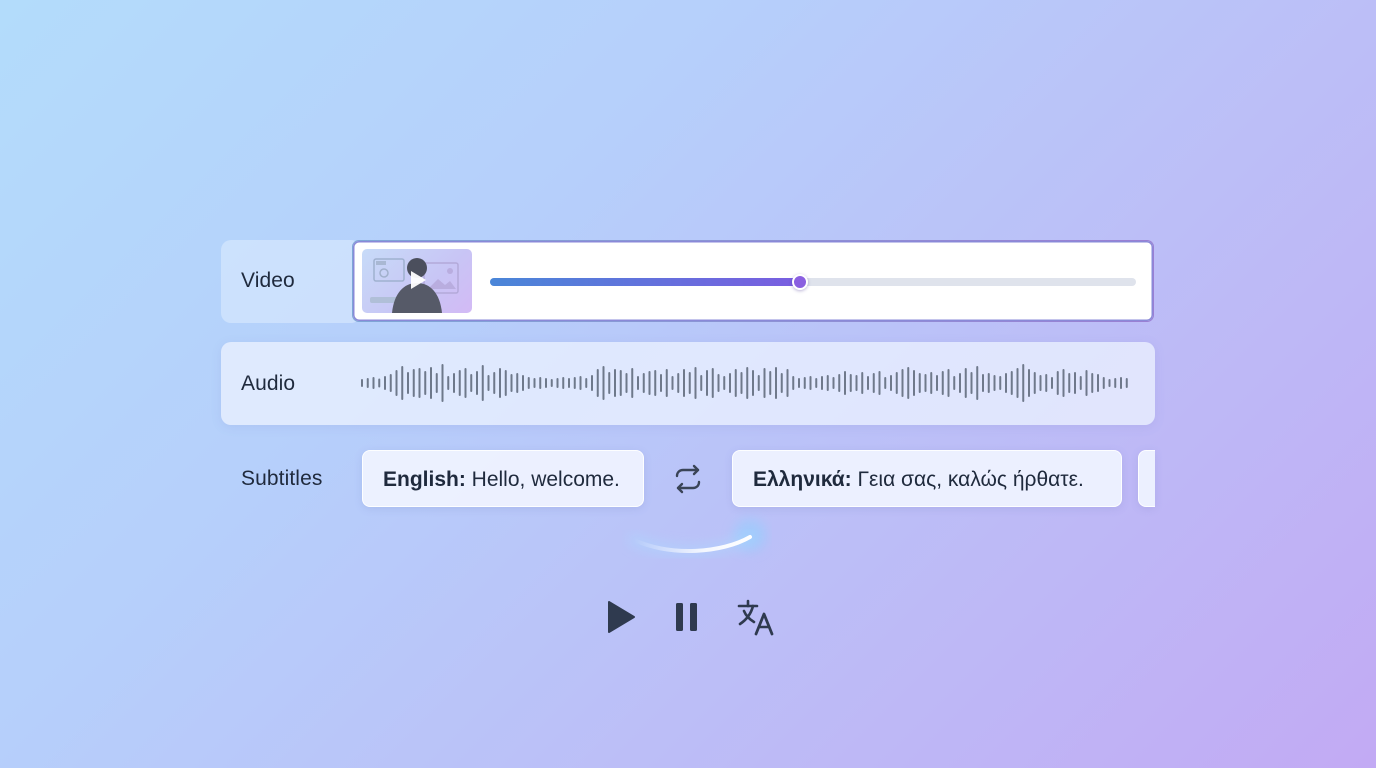 Image resolution: width=1376 pixels, height=768 pixels. I want to click on subtitle-next-pill, so click(1146, 478).